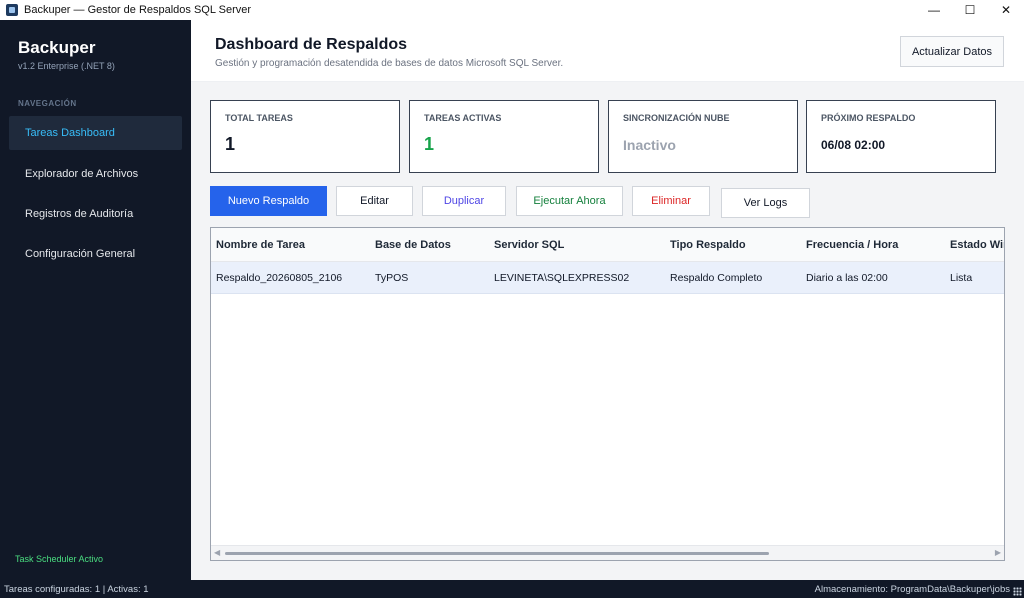 This screenshot has width=1024, height=598. I want to click on column-header-nombre: Nombre de Tarea, so click(293, 244).